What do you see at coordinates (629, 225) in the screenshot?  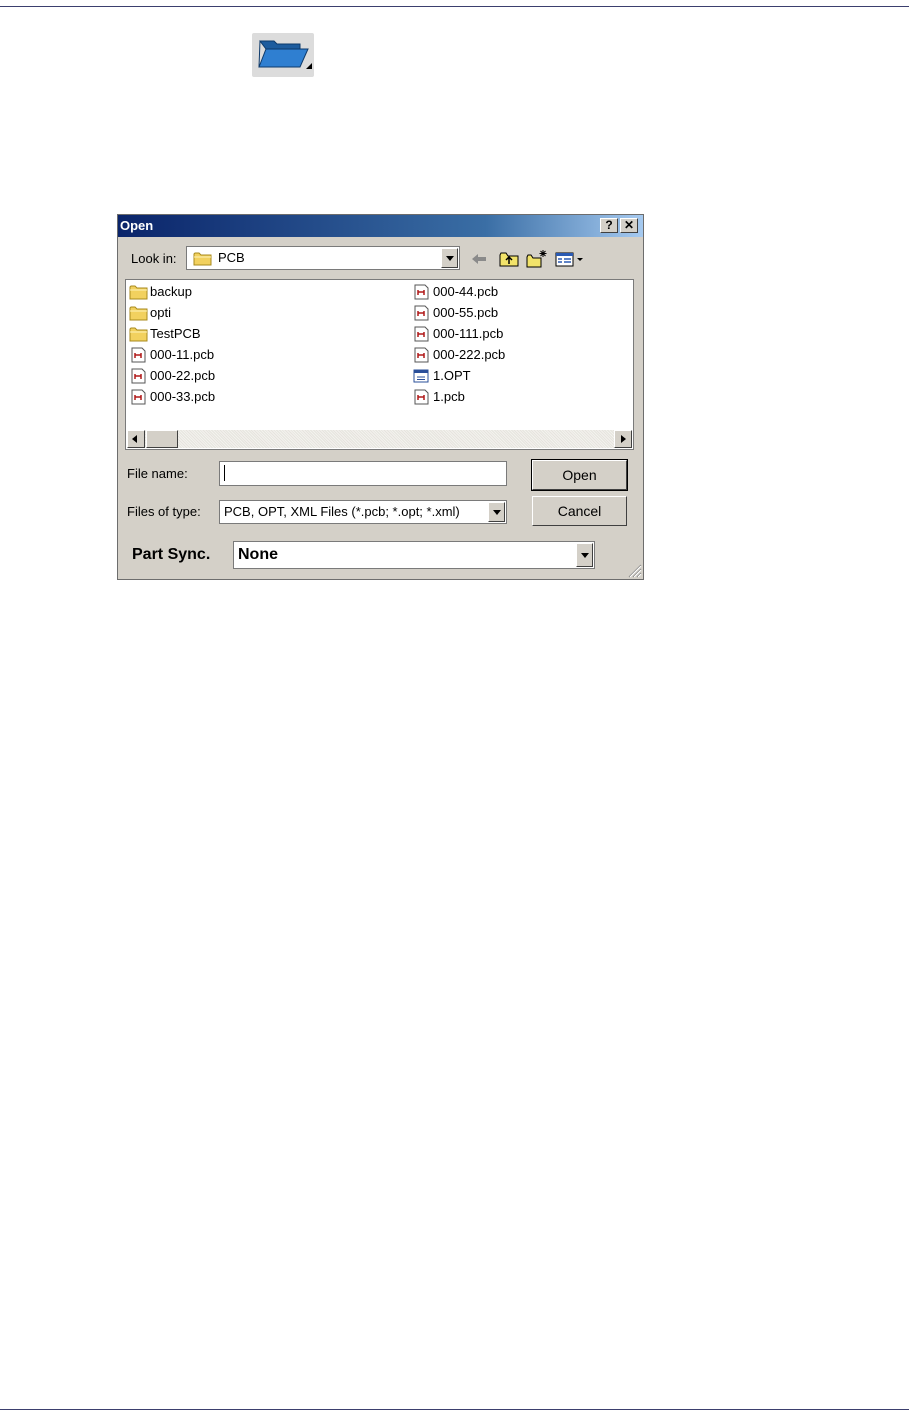 I see `close-button: ✕` at bounding box center [629, 225].